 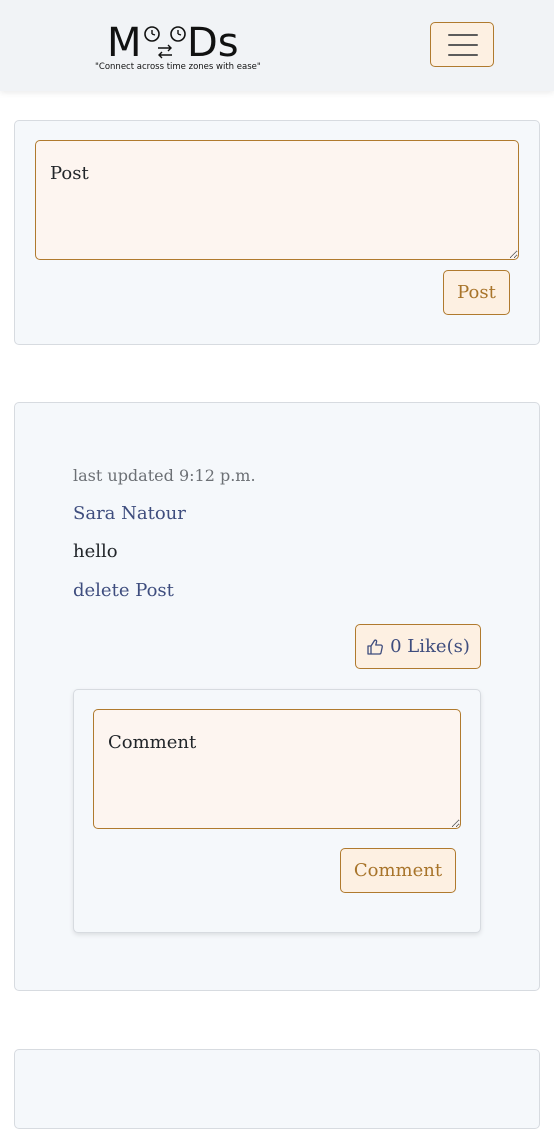 What do you see at coordinates (277, 200) in the screenshot?
I see `post-input` at bounding box center [277, 200].